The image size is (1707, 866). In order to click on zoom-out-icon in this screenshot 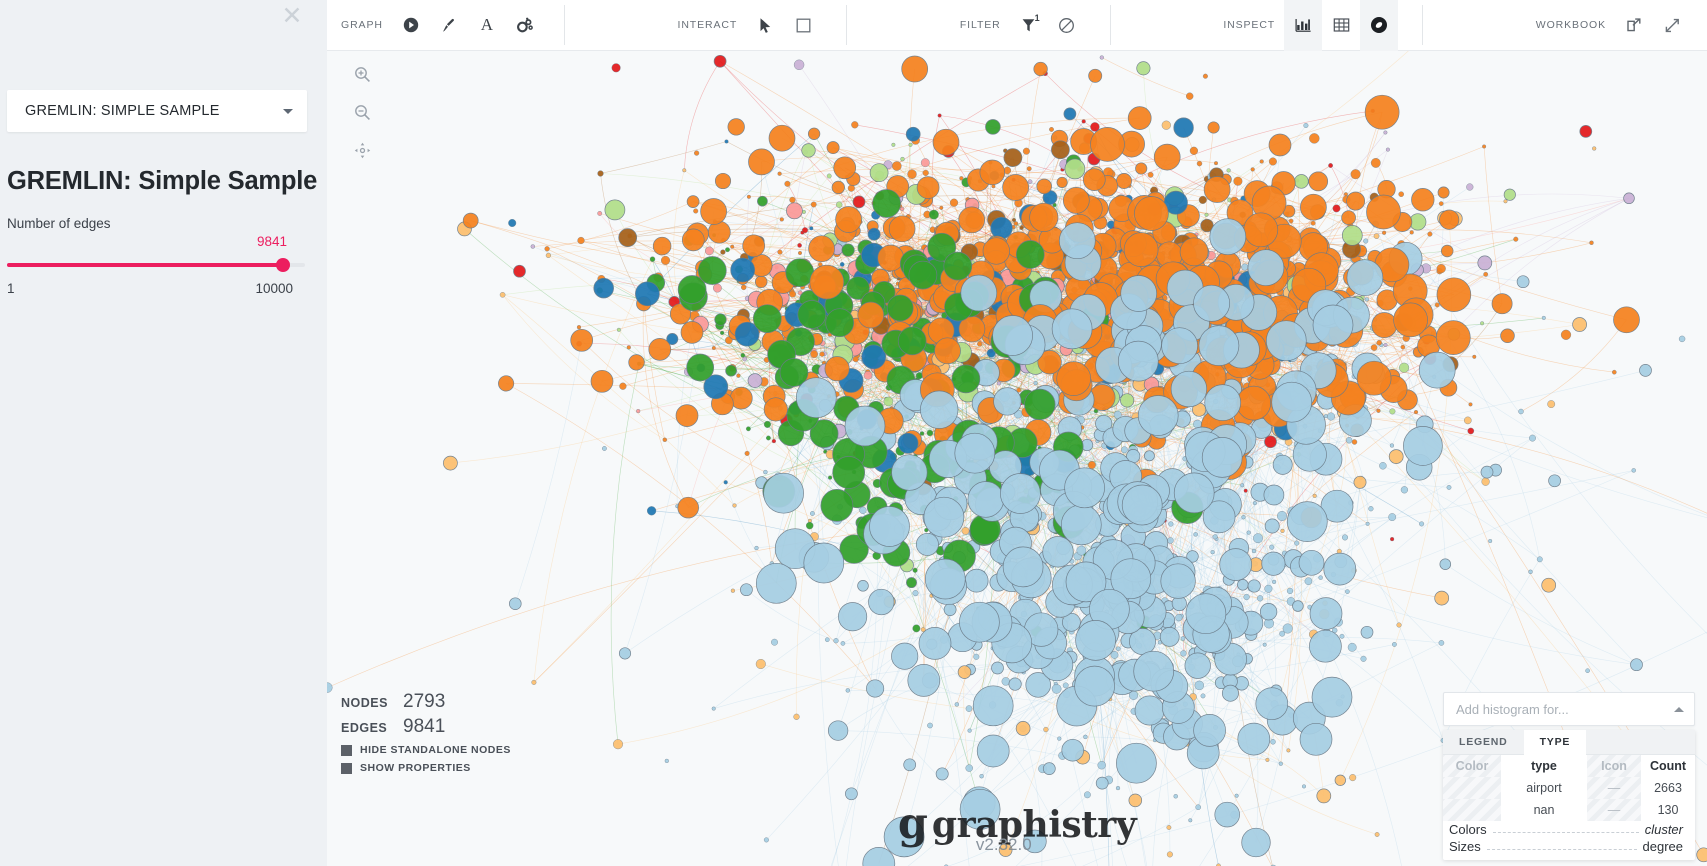, I will do `click(362, 112)`.